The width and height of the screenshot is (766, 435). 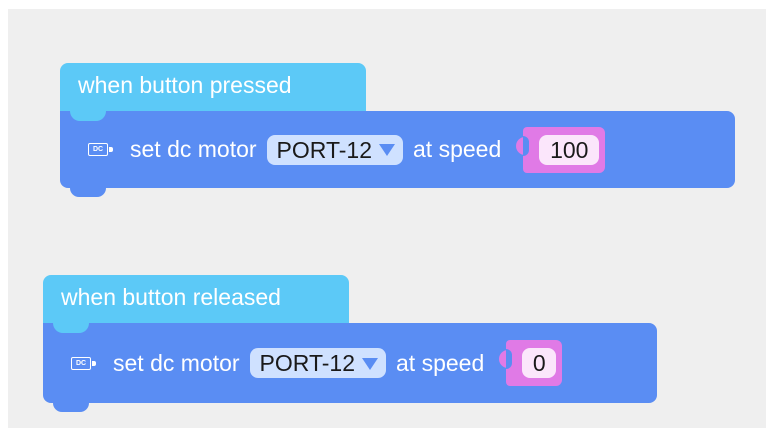 I want to click on speed-input: 0, so click(x=539, y=363).